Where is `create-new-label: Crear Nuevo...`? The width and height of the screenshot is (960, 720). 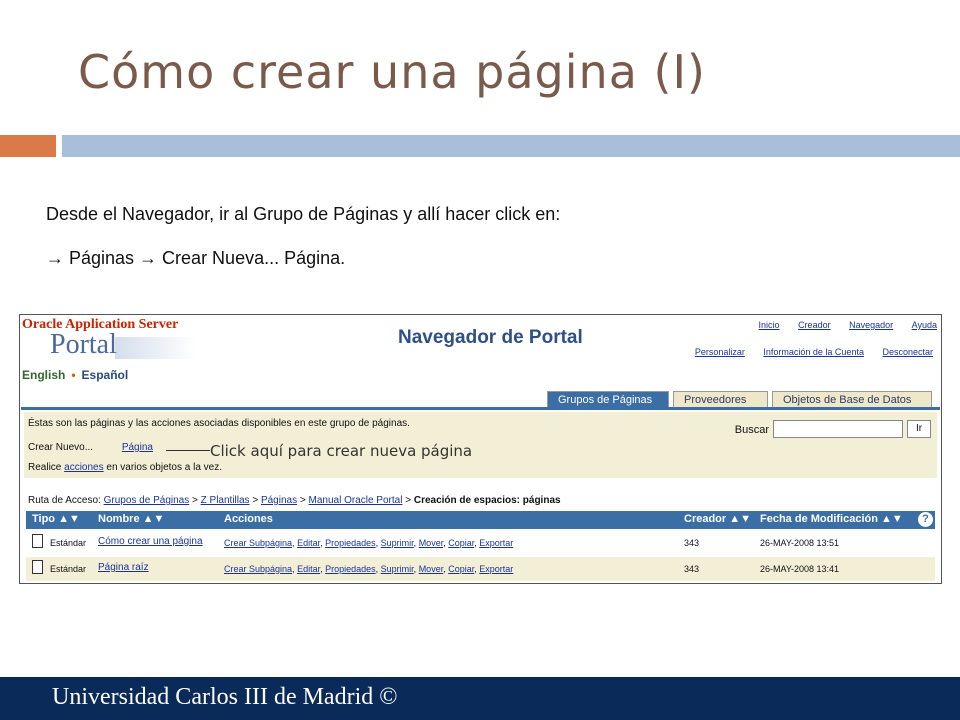 create-new-label: Crear Nuevo... is located at coordinates (61, 447).